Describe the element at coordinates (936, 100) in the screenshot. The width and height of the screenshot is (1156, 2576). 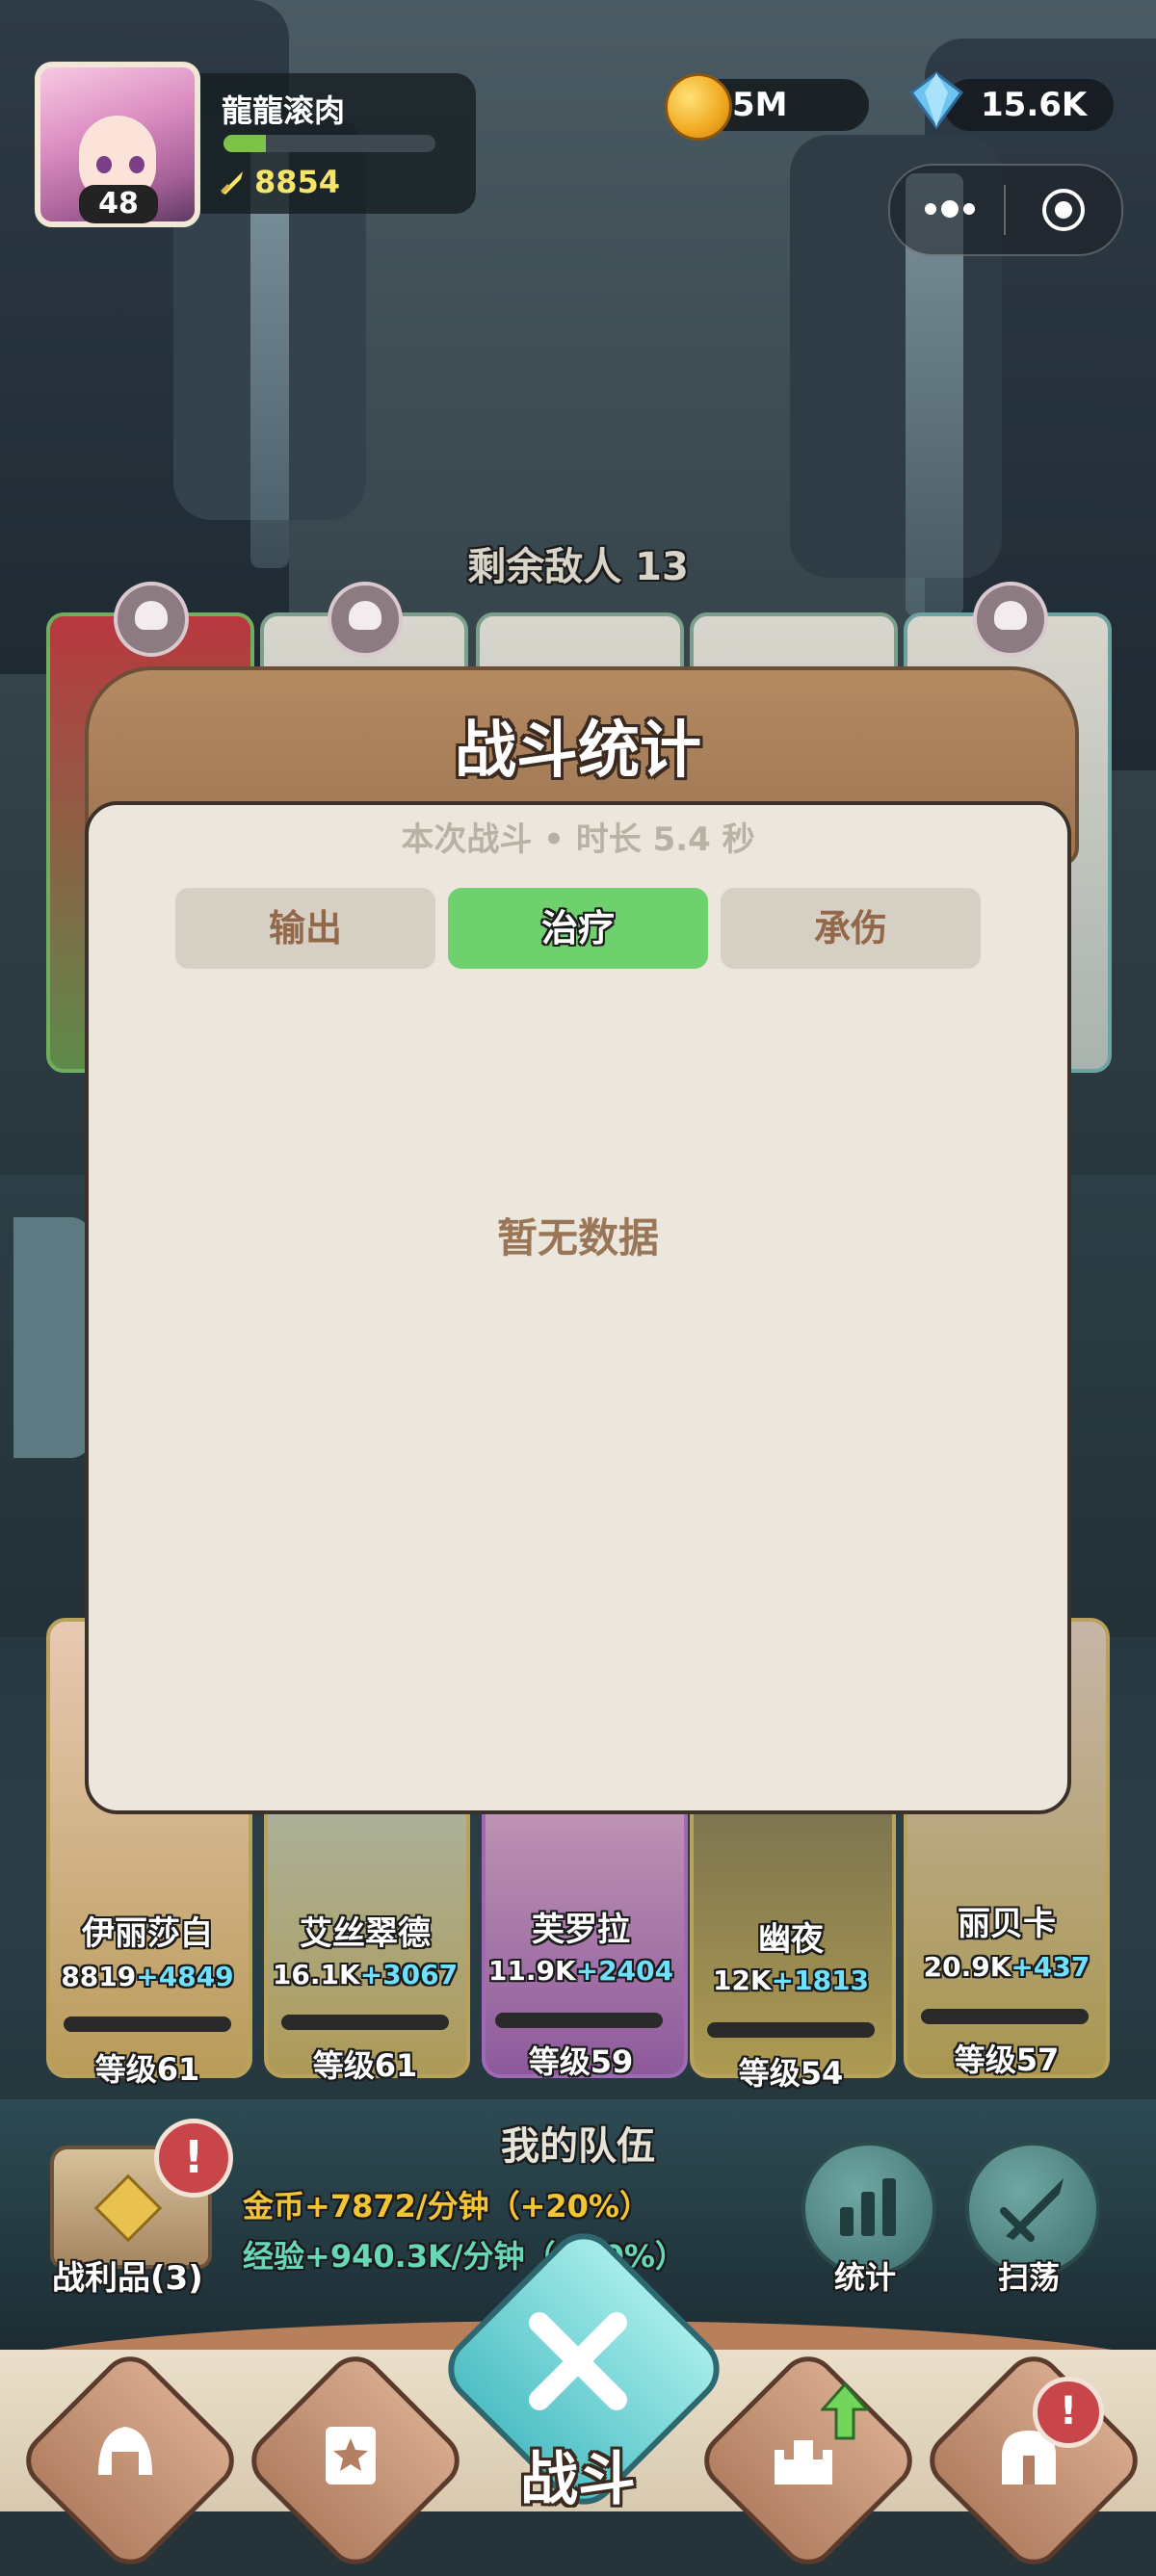
I see `diamond-icon` at that location.